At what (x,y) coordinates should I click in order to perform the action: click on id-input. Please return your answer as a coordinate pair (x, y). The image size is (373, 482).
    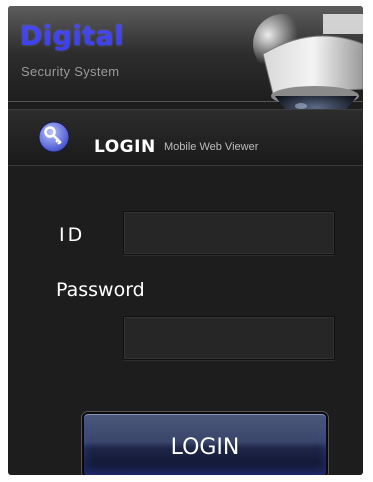
    Looking at the image, I should click on (229, 233).